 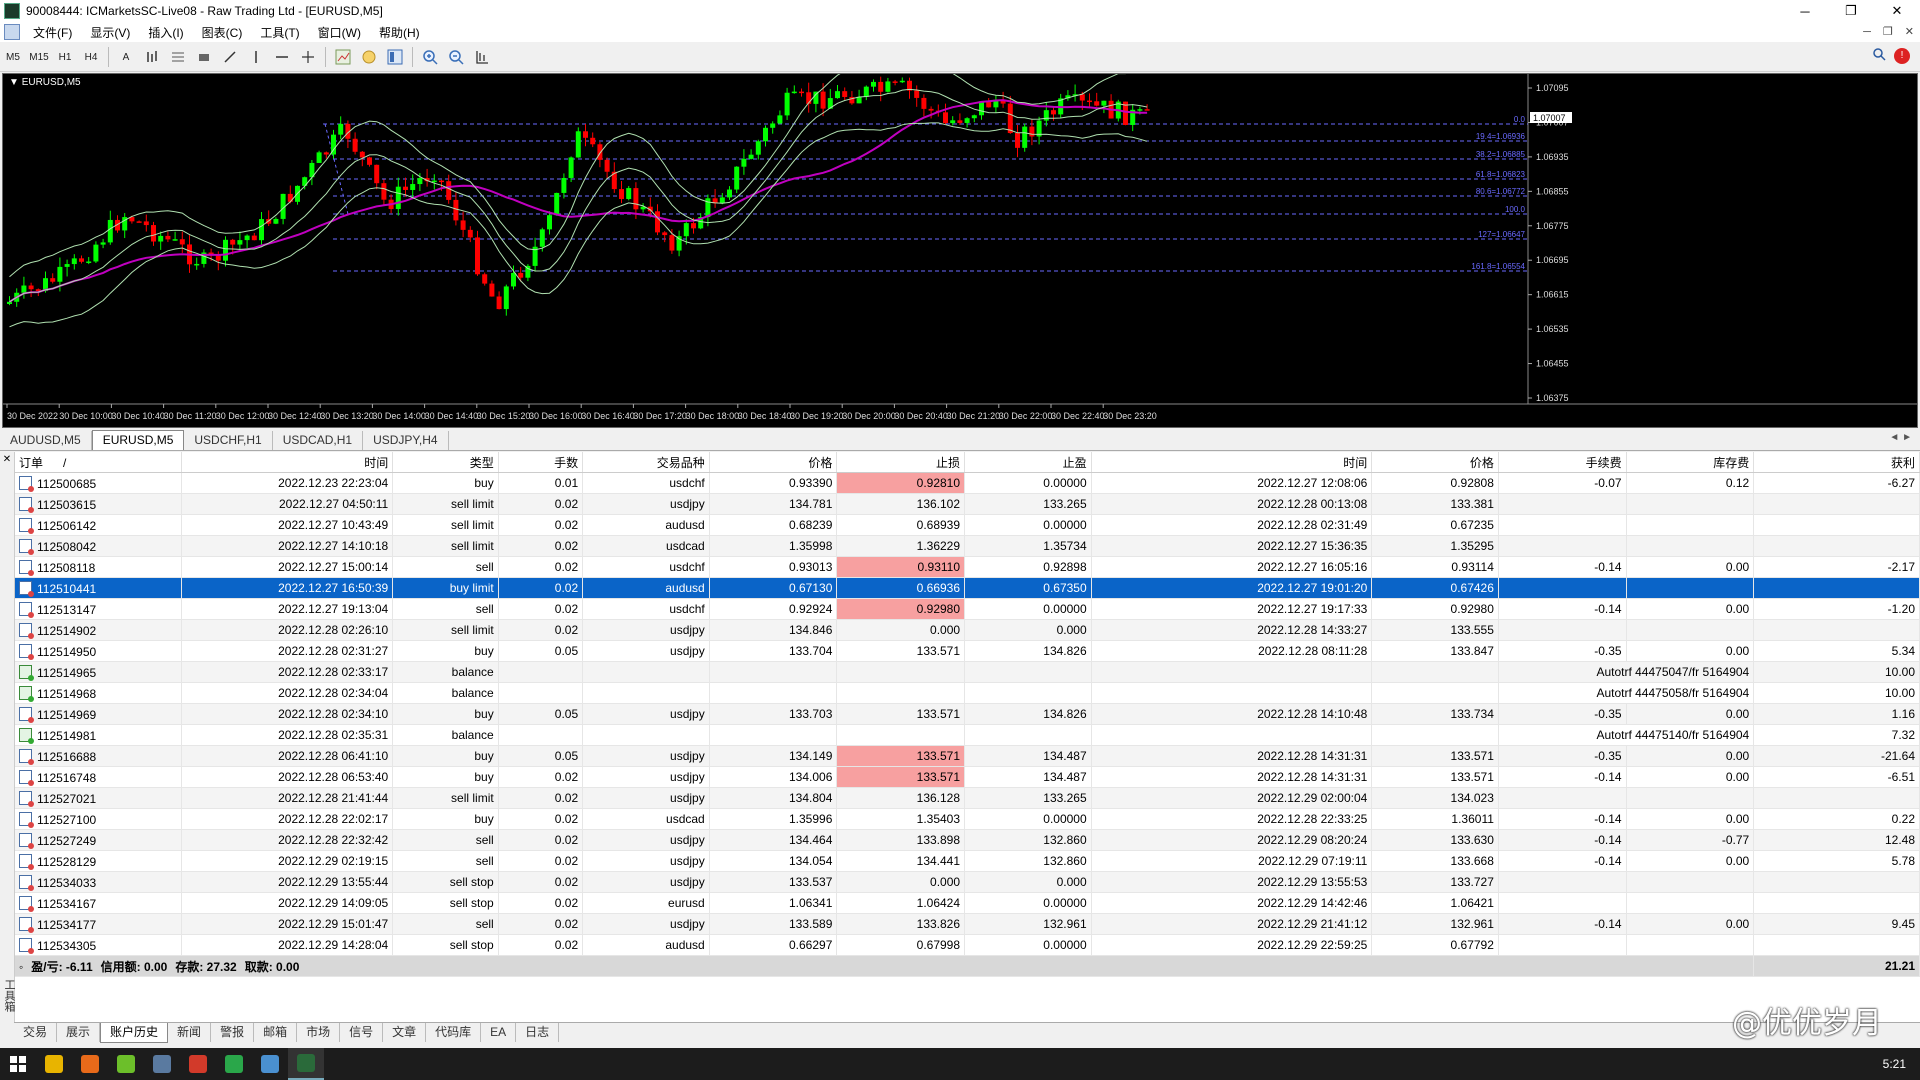 I want to click on search-app-icon, so click(x=90, y=1064).